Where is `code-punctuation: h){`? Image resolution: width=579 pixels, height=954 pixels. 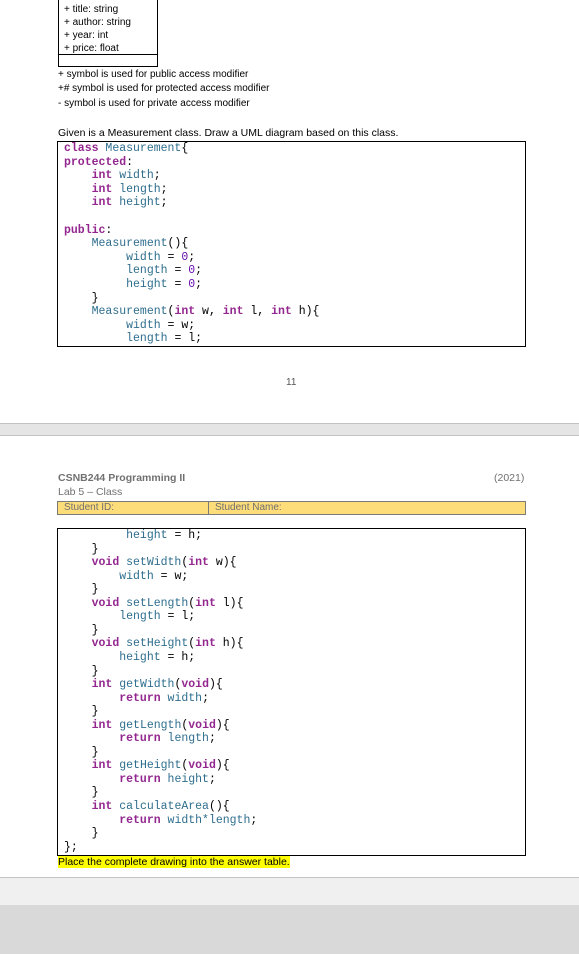 code-punctuation: h){ is located at coordinates (229, 644).